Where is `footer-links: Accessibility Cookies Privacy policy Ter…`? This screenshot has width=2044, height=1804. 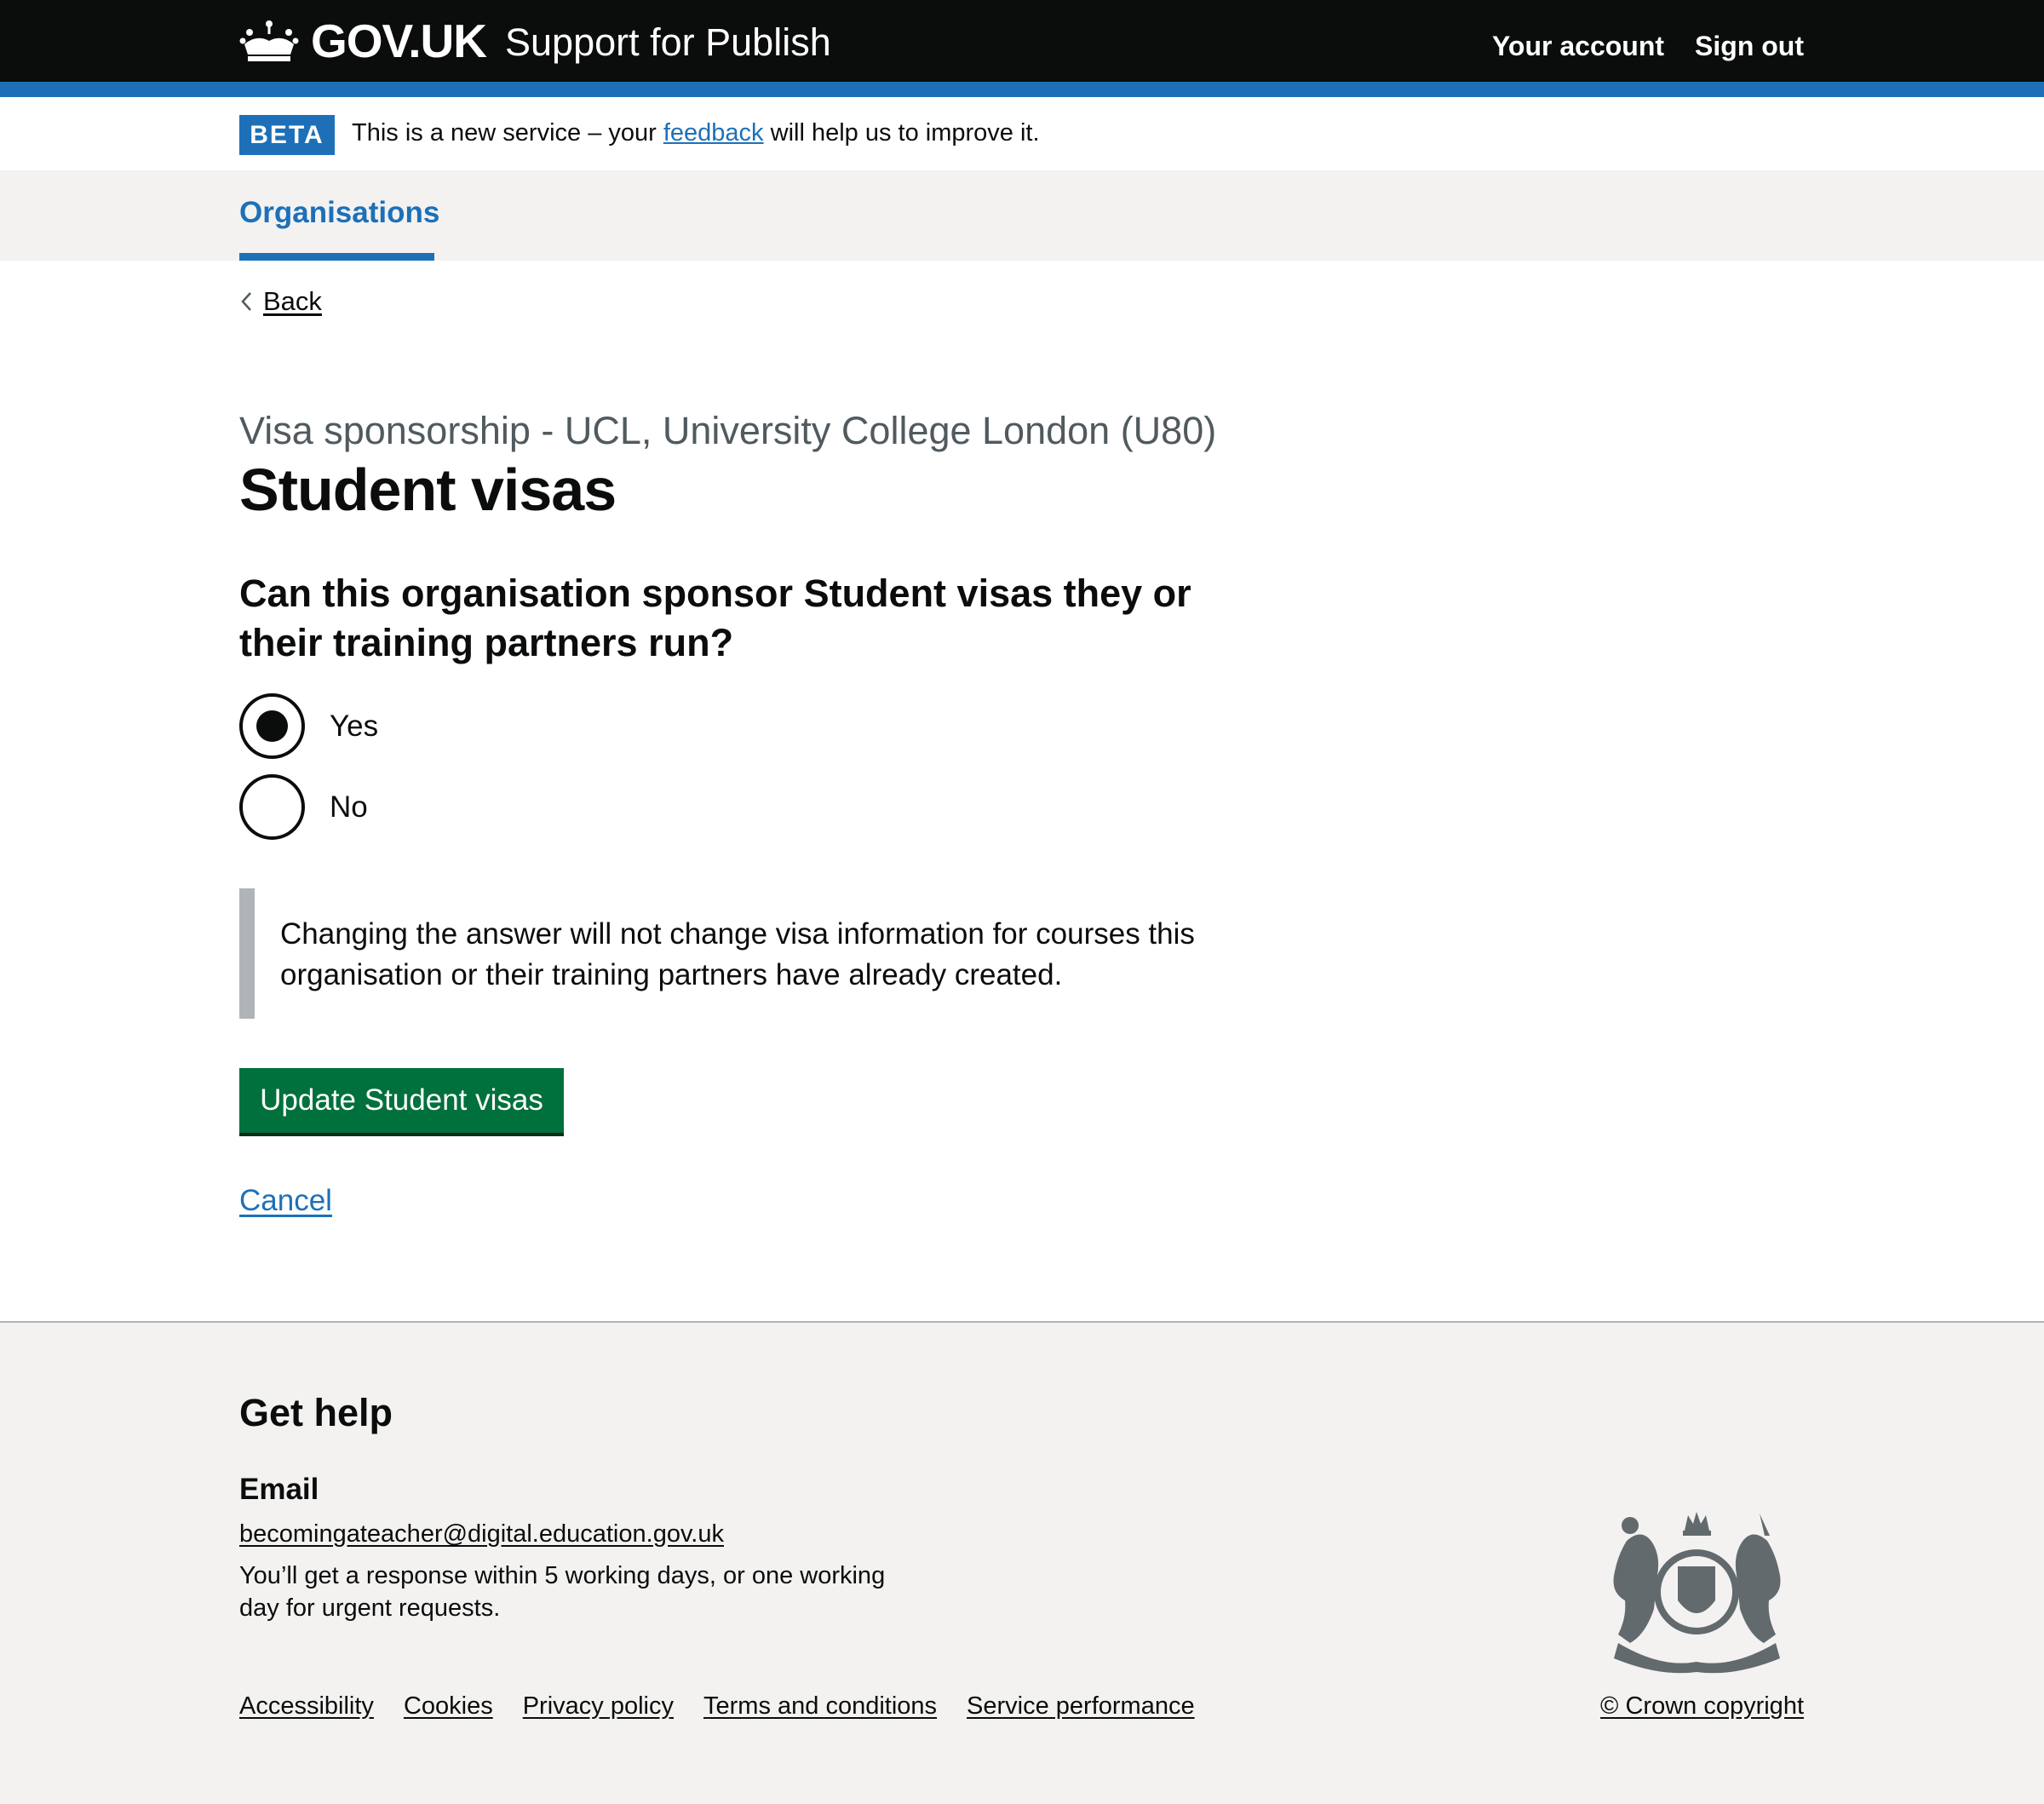
footer-links: Accessibility Cookies Privacy policy Ter… is located at coordinates (717, 1706).